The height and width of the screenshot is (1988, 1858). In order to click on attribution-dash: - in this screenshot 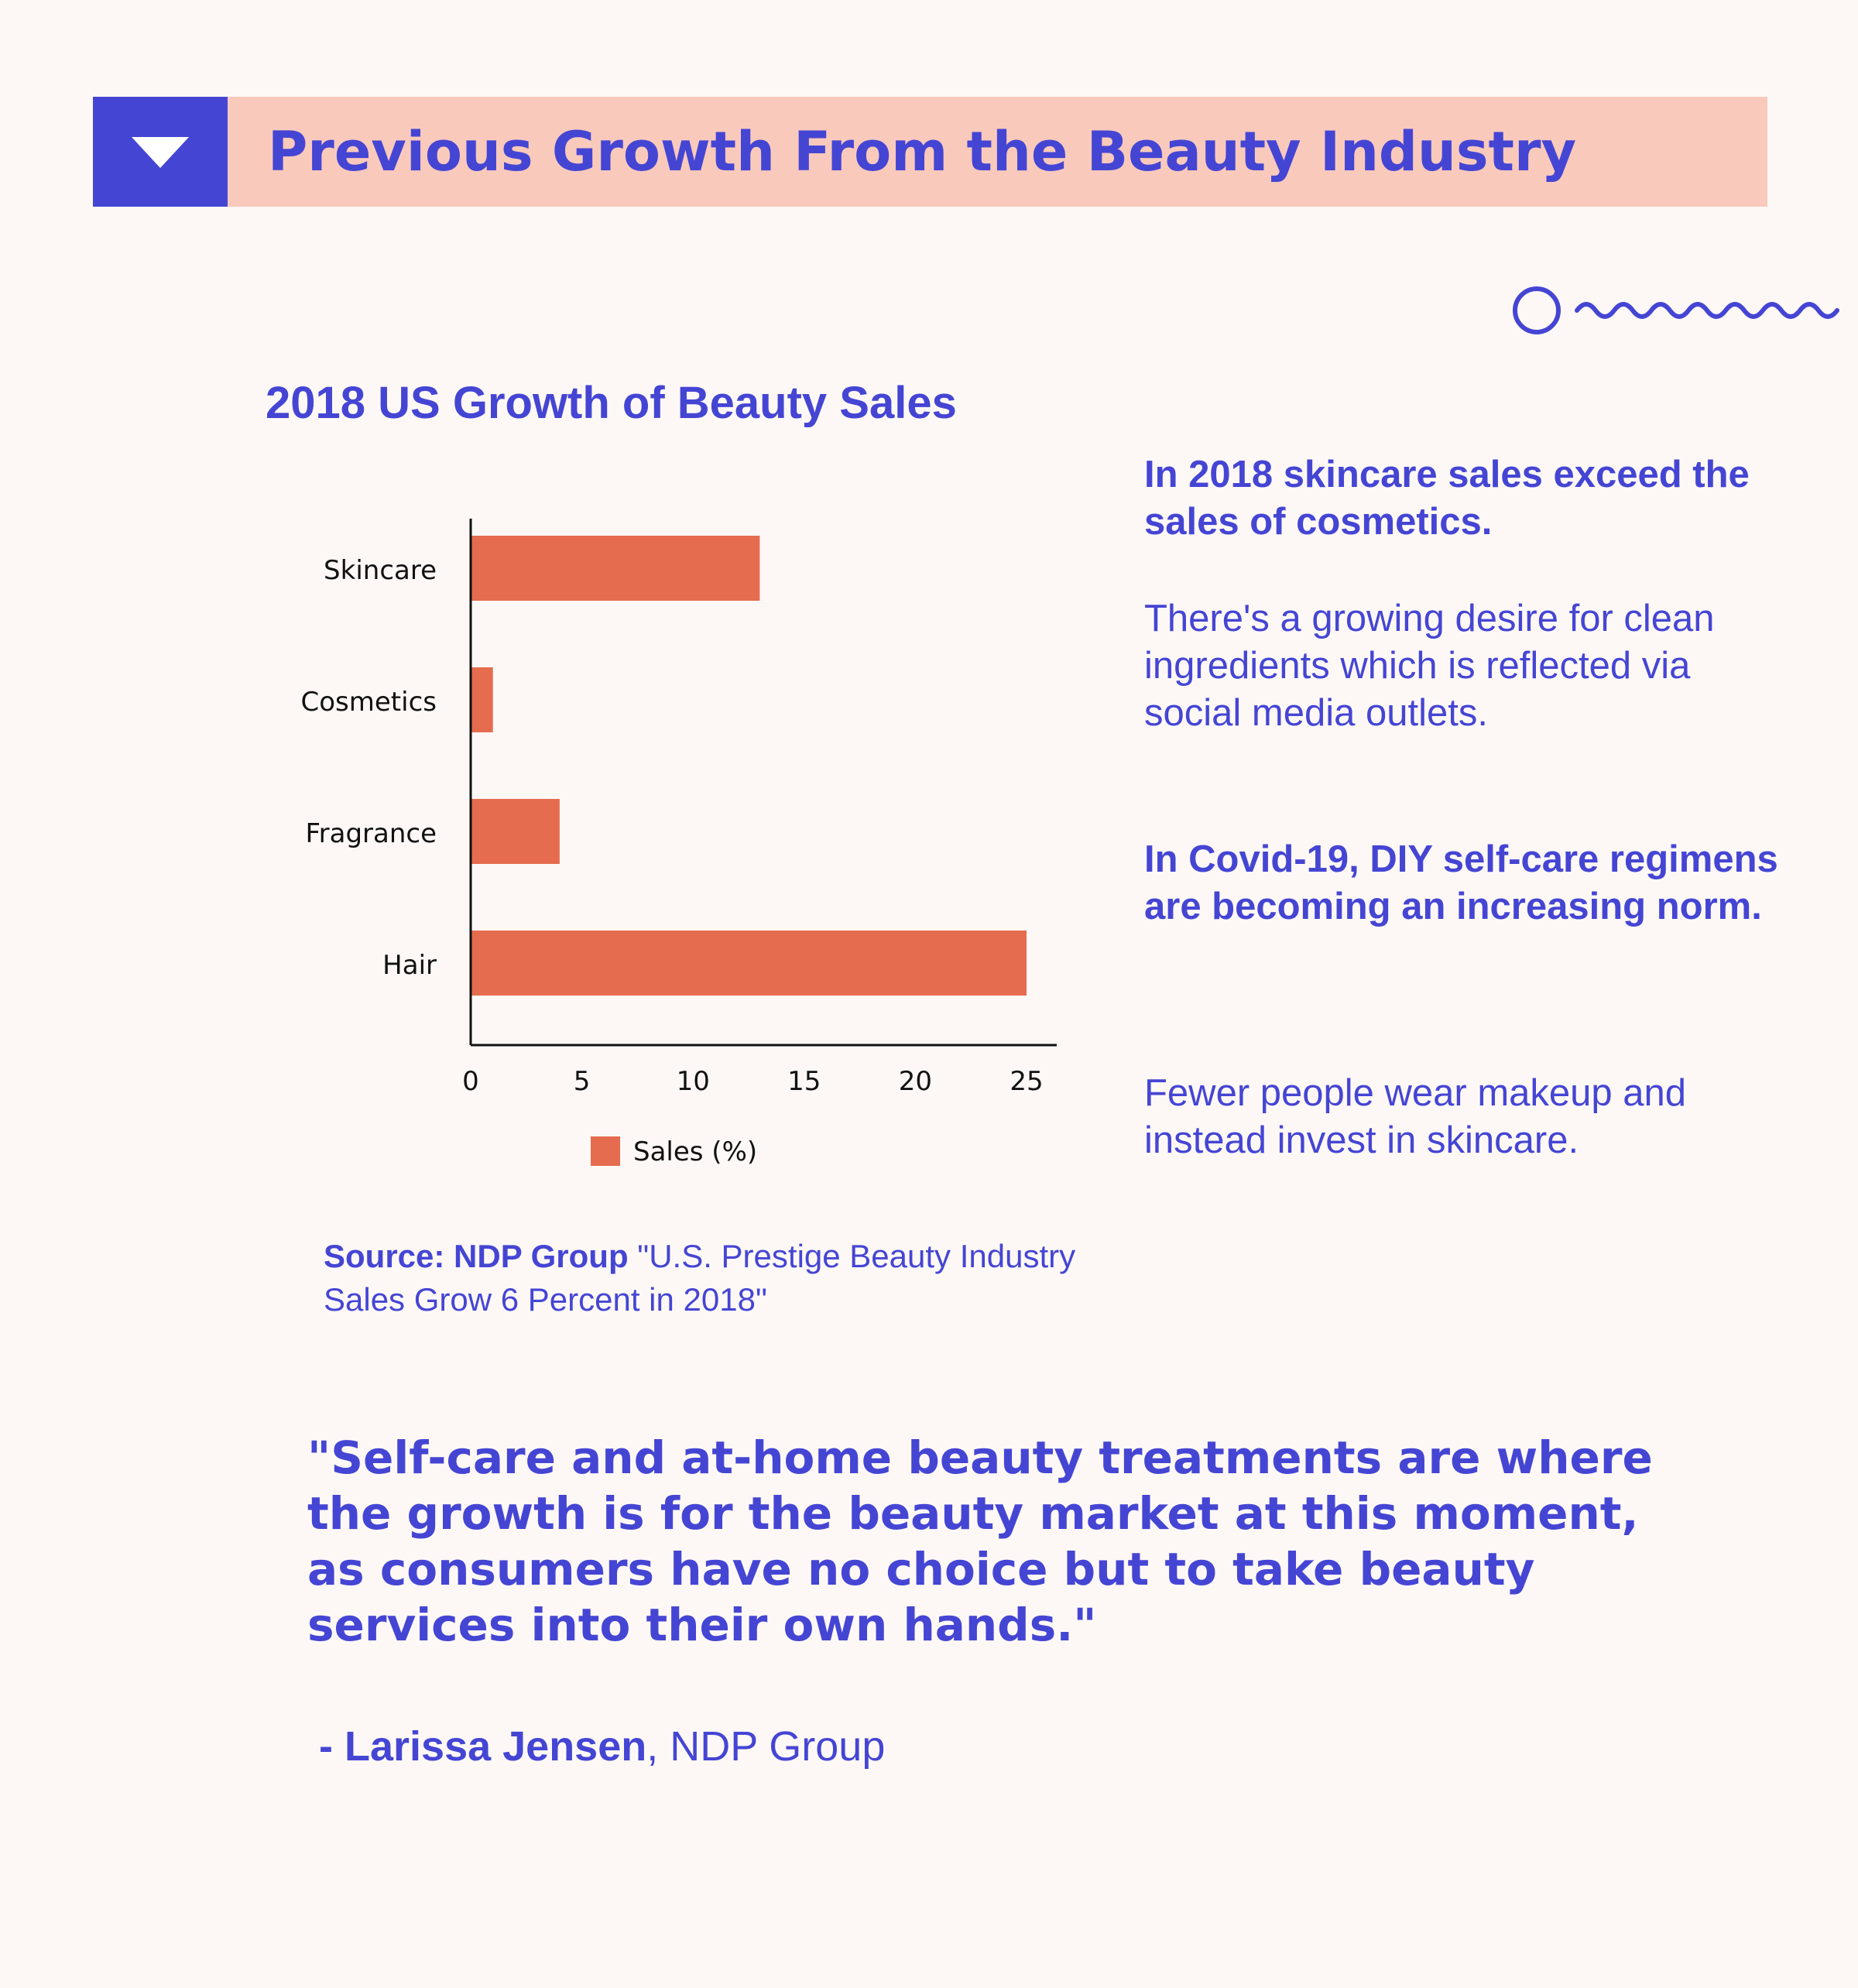, I will do `click(332, 1747)`.